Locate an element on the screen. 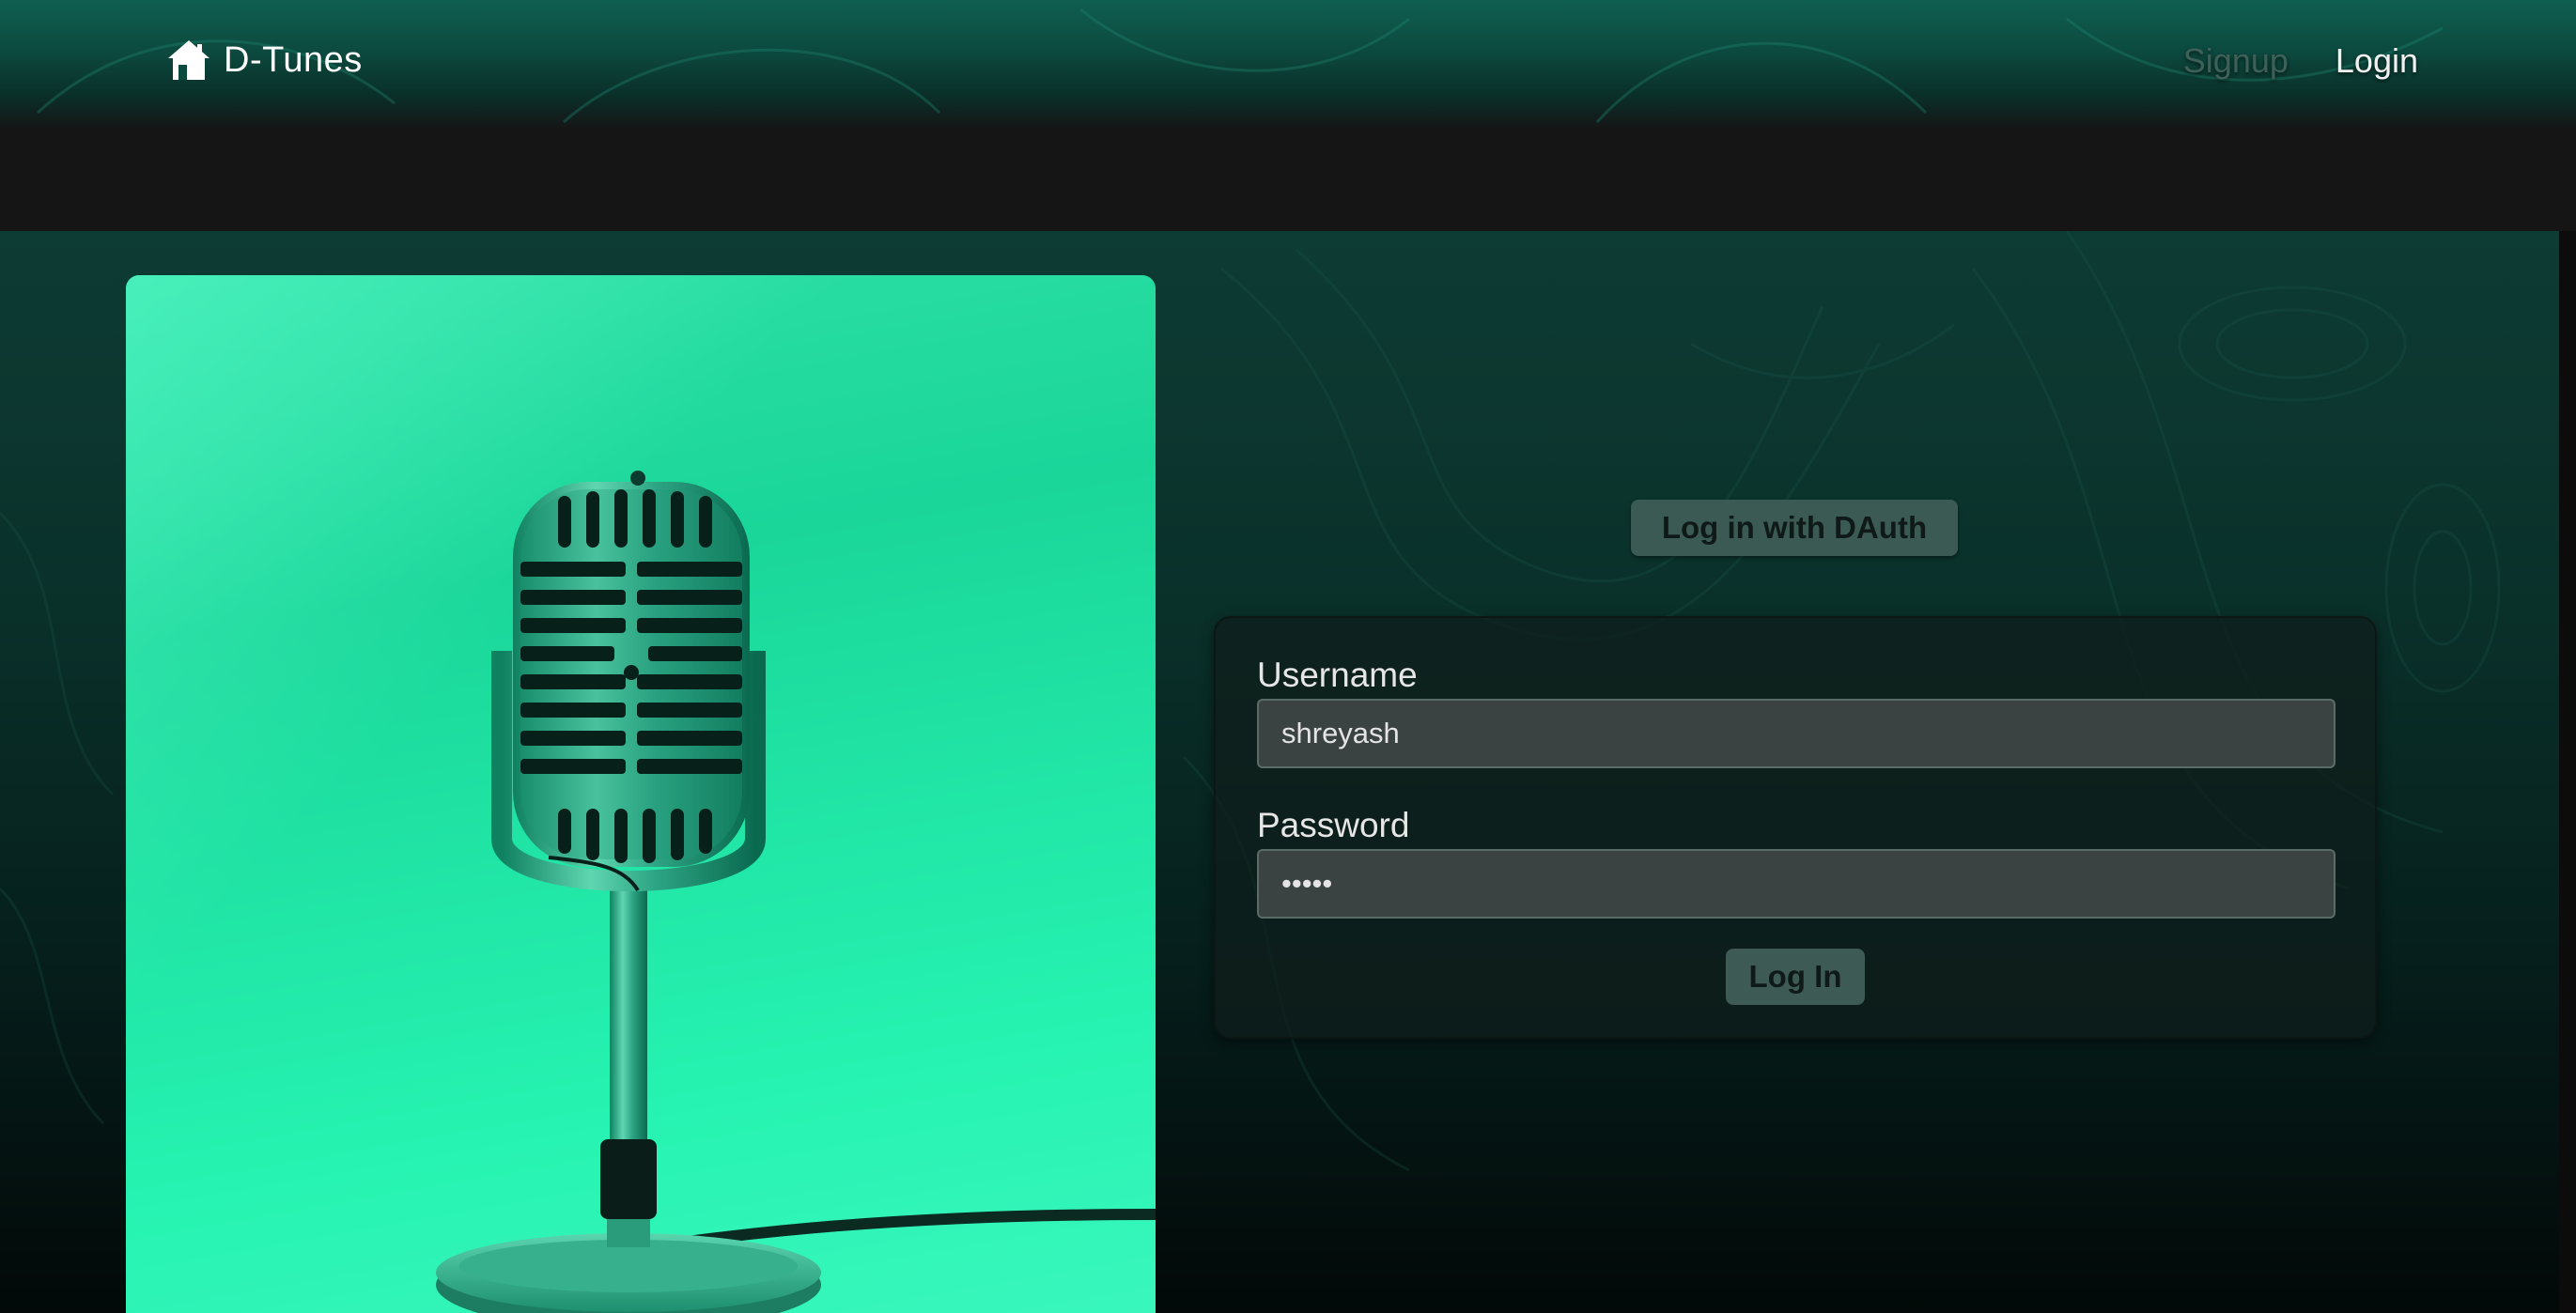 This screenshot has width=2576, height=1313. login-form: Username Password Log In is located at coordinates (1796, 827).